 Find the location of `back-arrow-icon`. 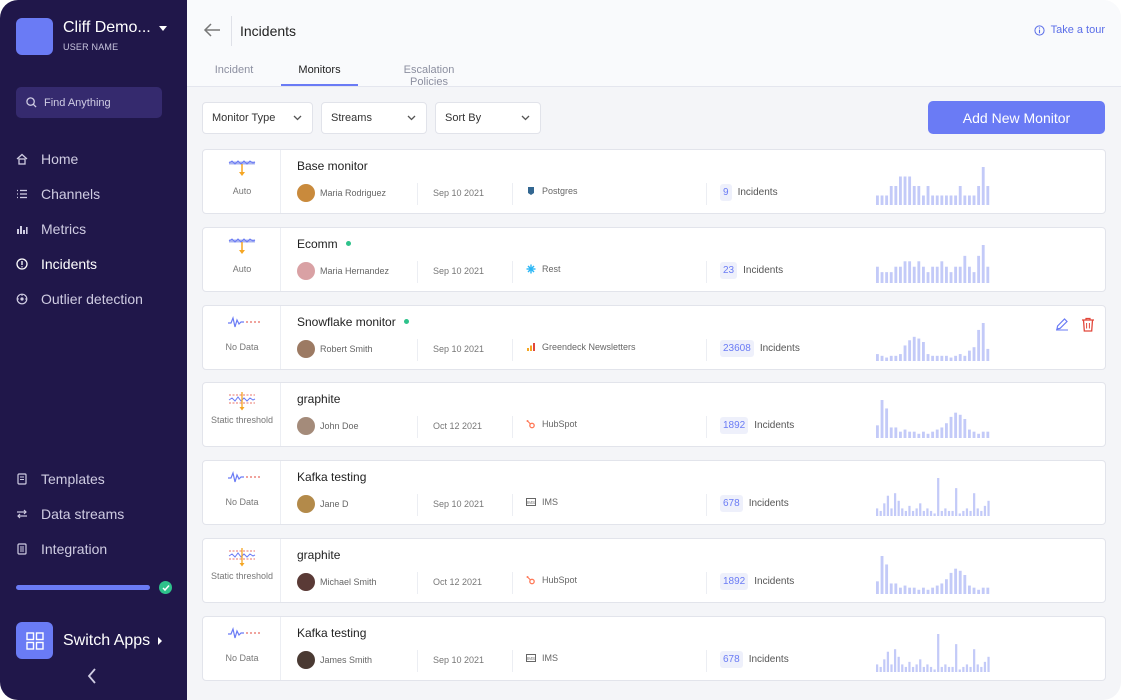

back-arrow-icon is located at coordinates (212, 32).